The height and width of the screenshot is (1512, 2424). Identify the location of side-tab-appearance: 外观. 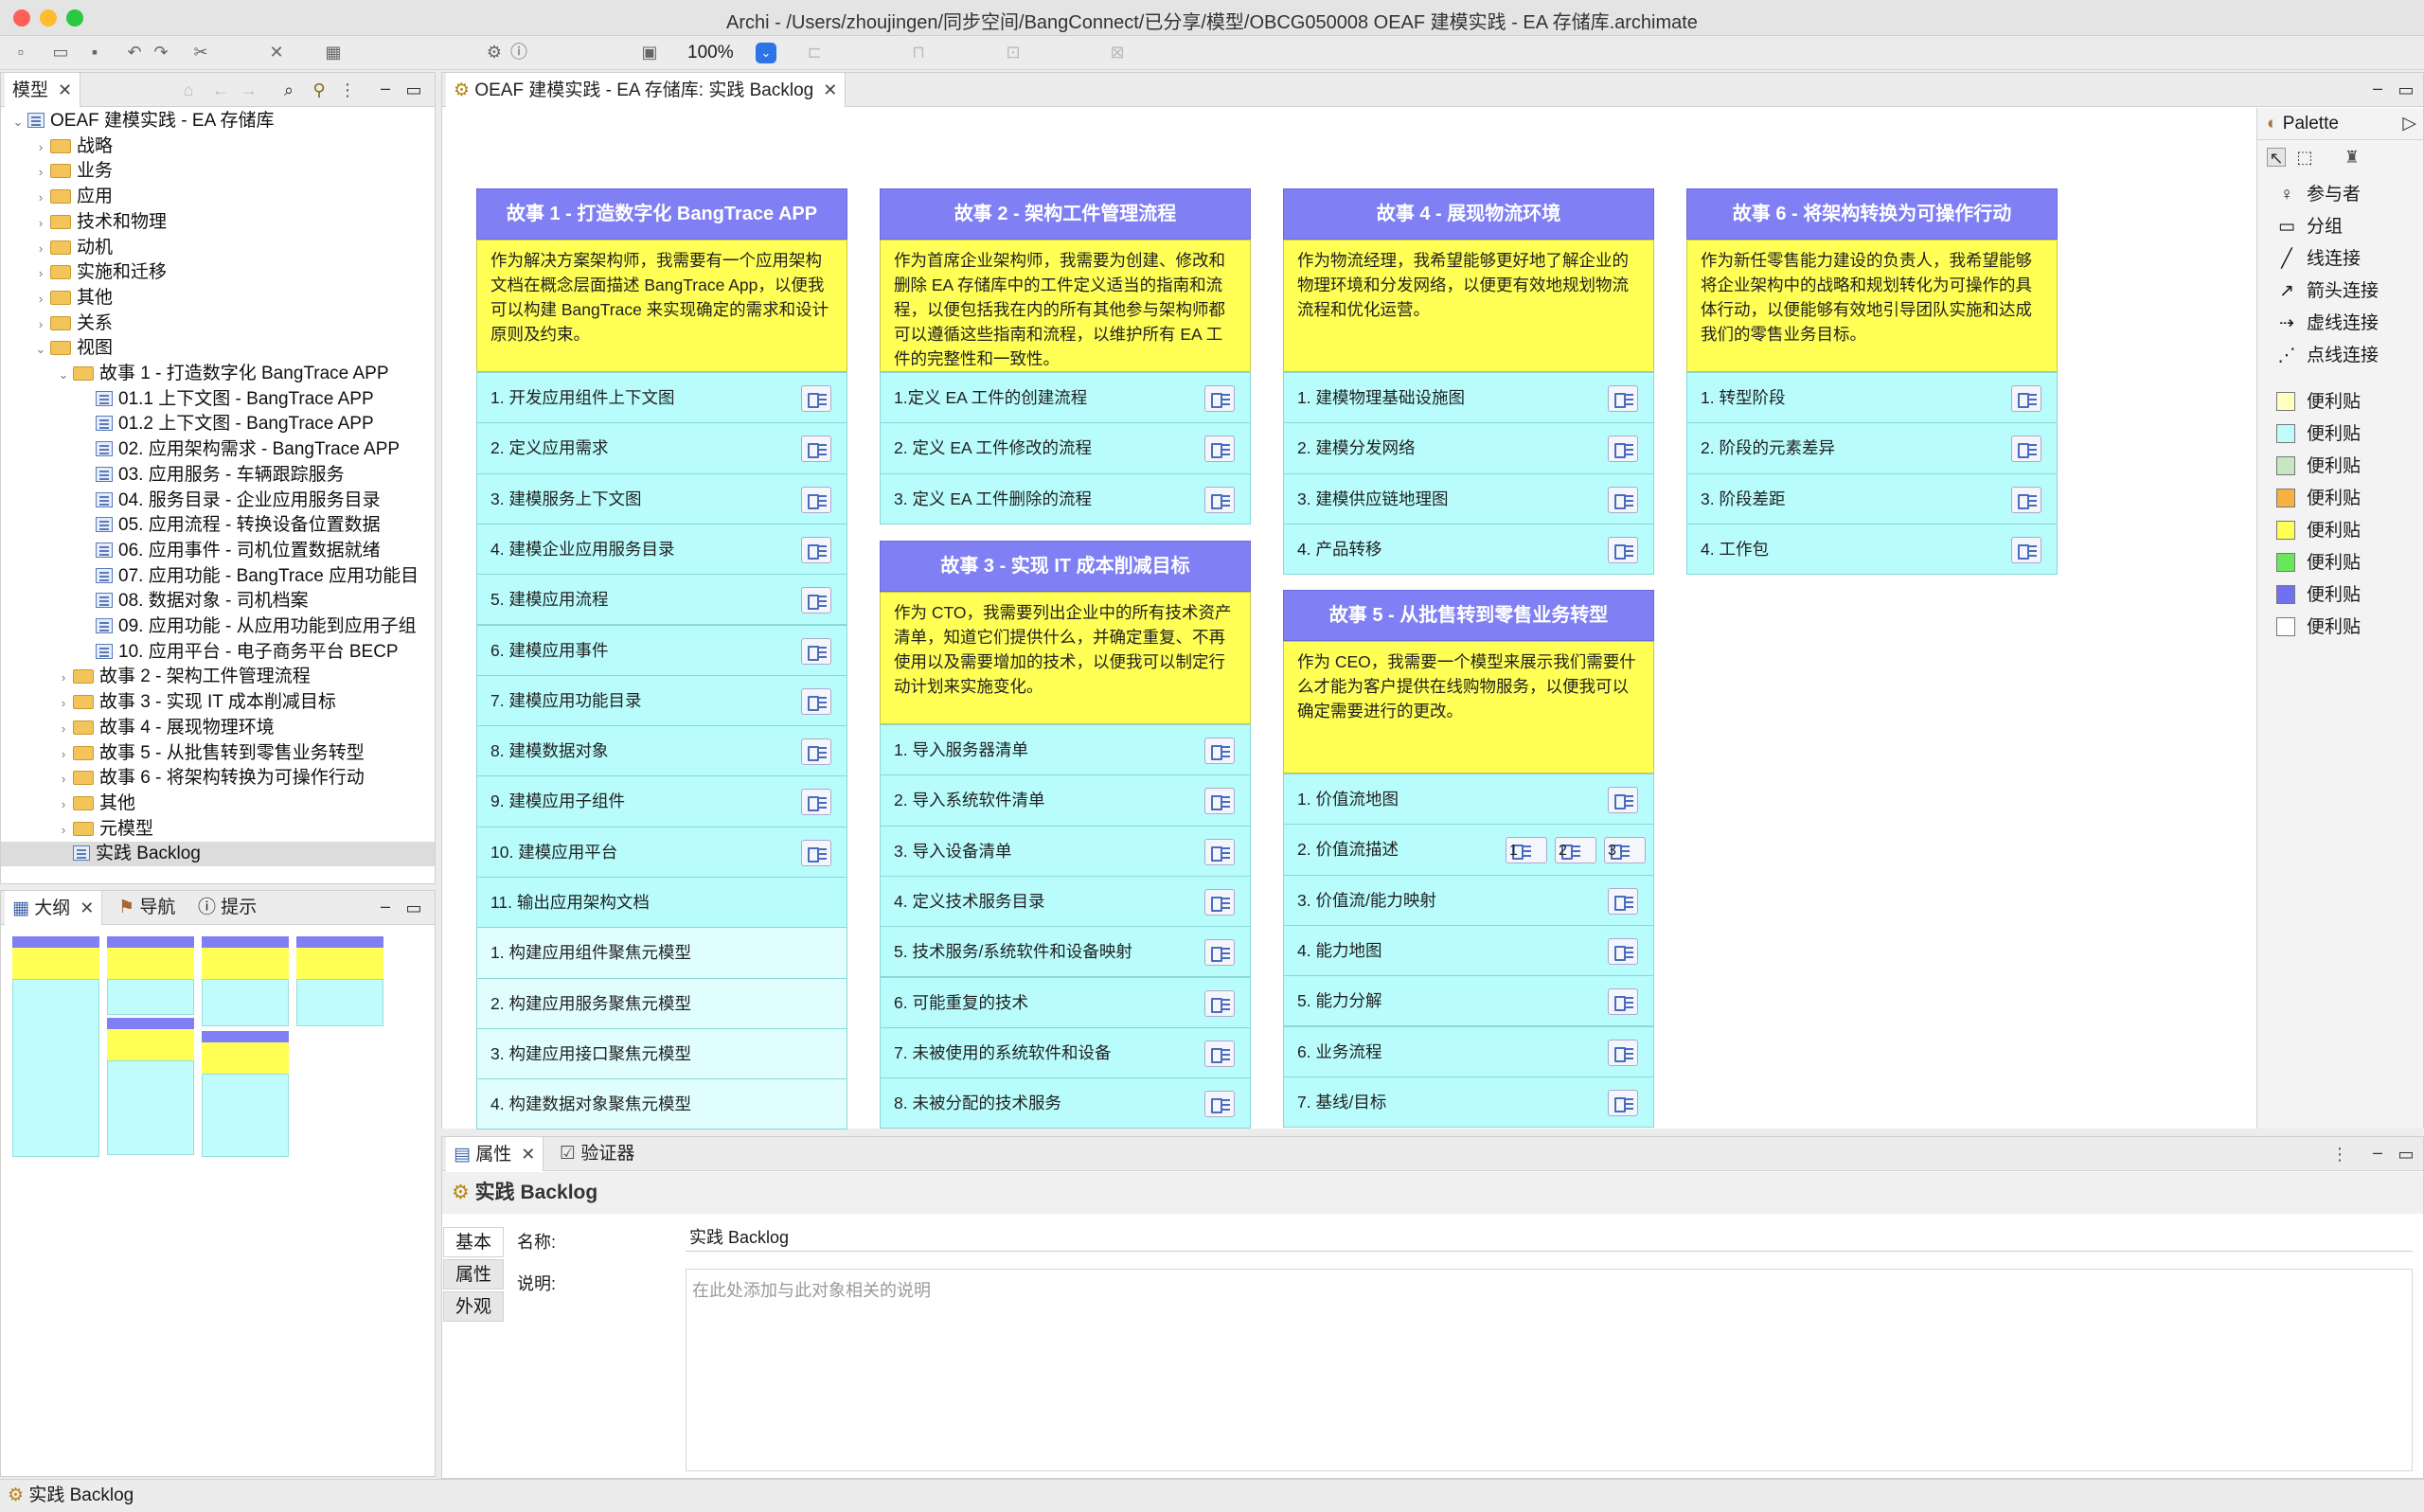
(473, 1306).